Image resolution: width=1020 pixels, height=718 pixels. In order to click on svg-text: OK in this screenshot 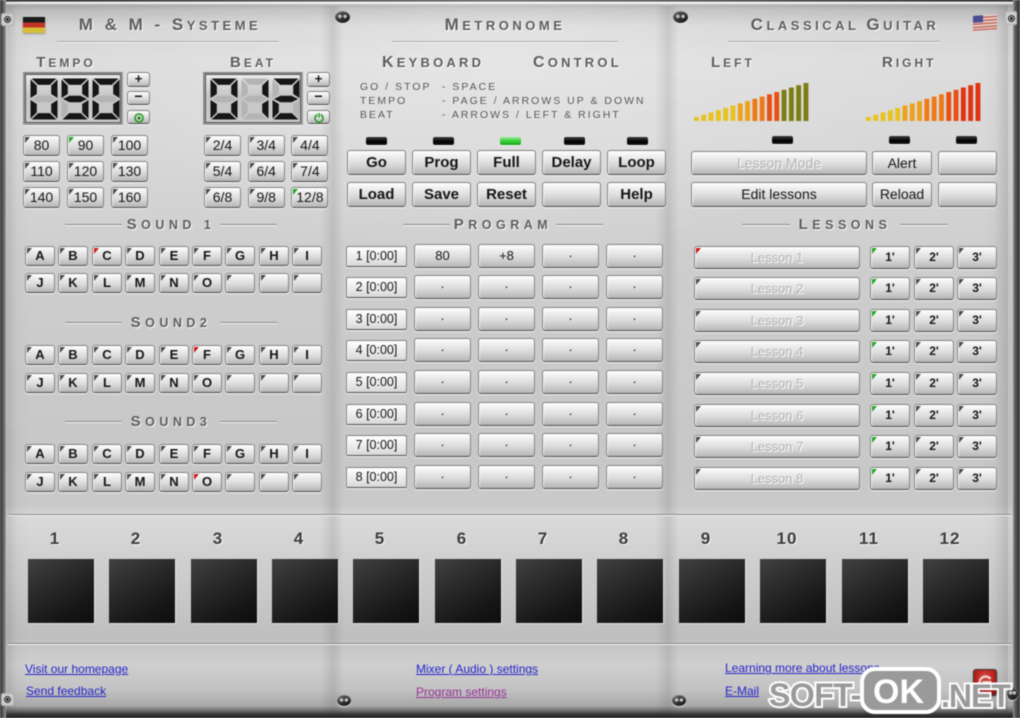, I will do `click(898, 692)`.